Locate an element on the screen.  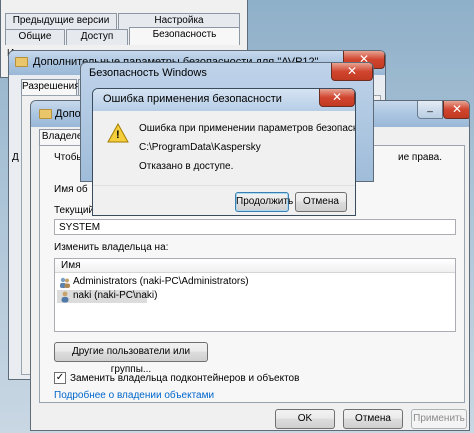
more-info-link: Подробнее о владении объектами is located at coordinates (134, 395).